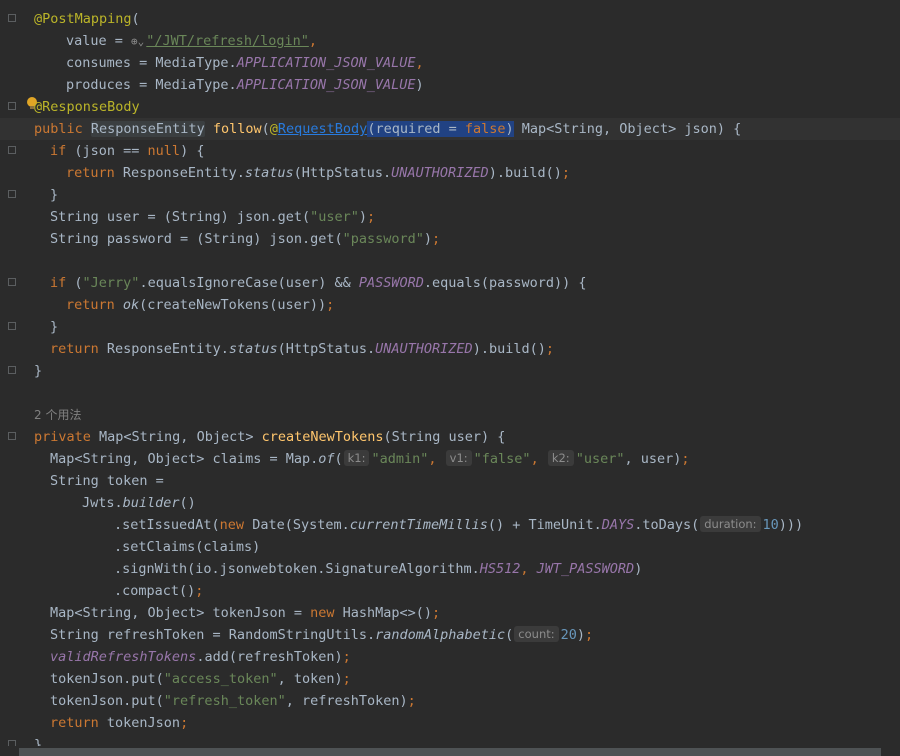 The width and height of the screenshot is (900, 756). Describe the element at coordinates (155, 591) in the screenshot. I see `code-token: .compact()` at that location.